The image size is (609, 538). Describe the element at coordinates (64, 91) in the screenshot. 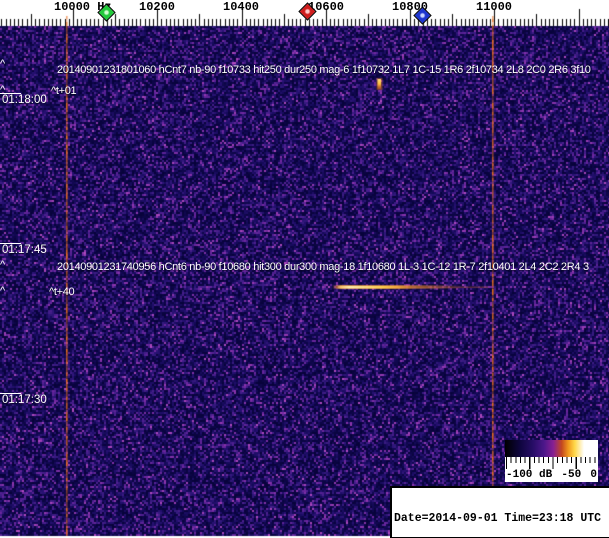

I see `event-time-offset-1: ^t+01` at that location.